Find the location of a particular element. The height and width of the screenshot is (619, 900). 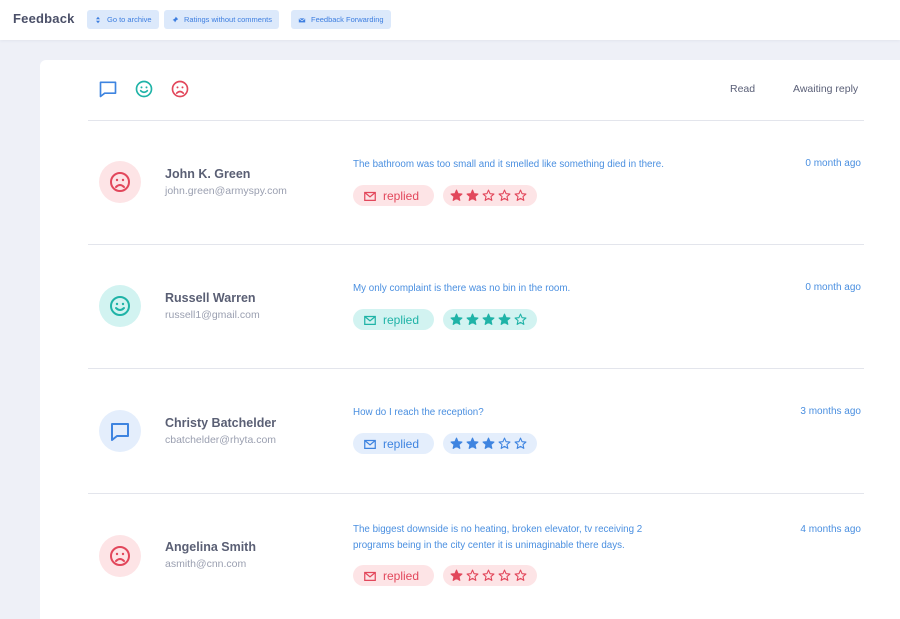

feedback-forwarding-button: Feedback Forwarding is located at coordinates (341, 19).